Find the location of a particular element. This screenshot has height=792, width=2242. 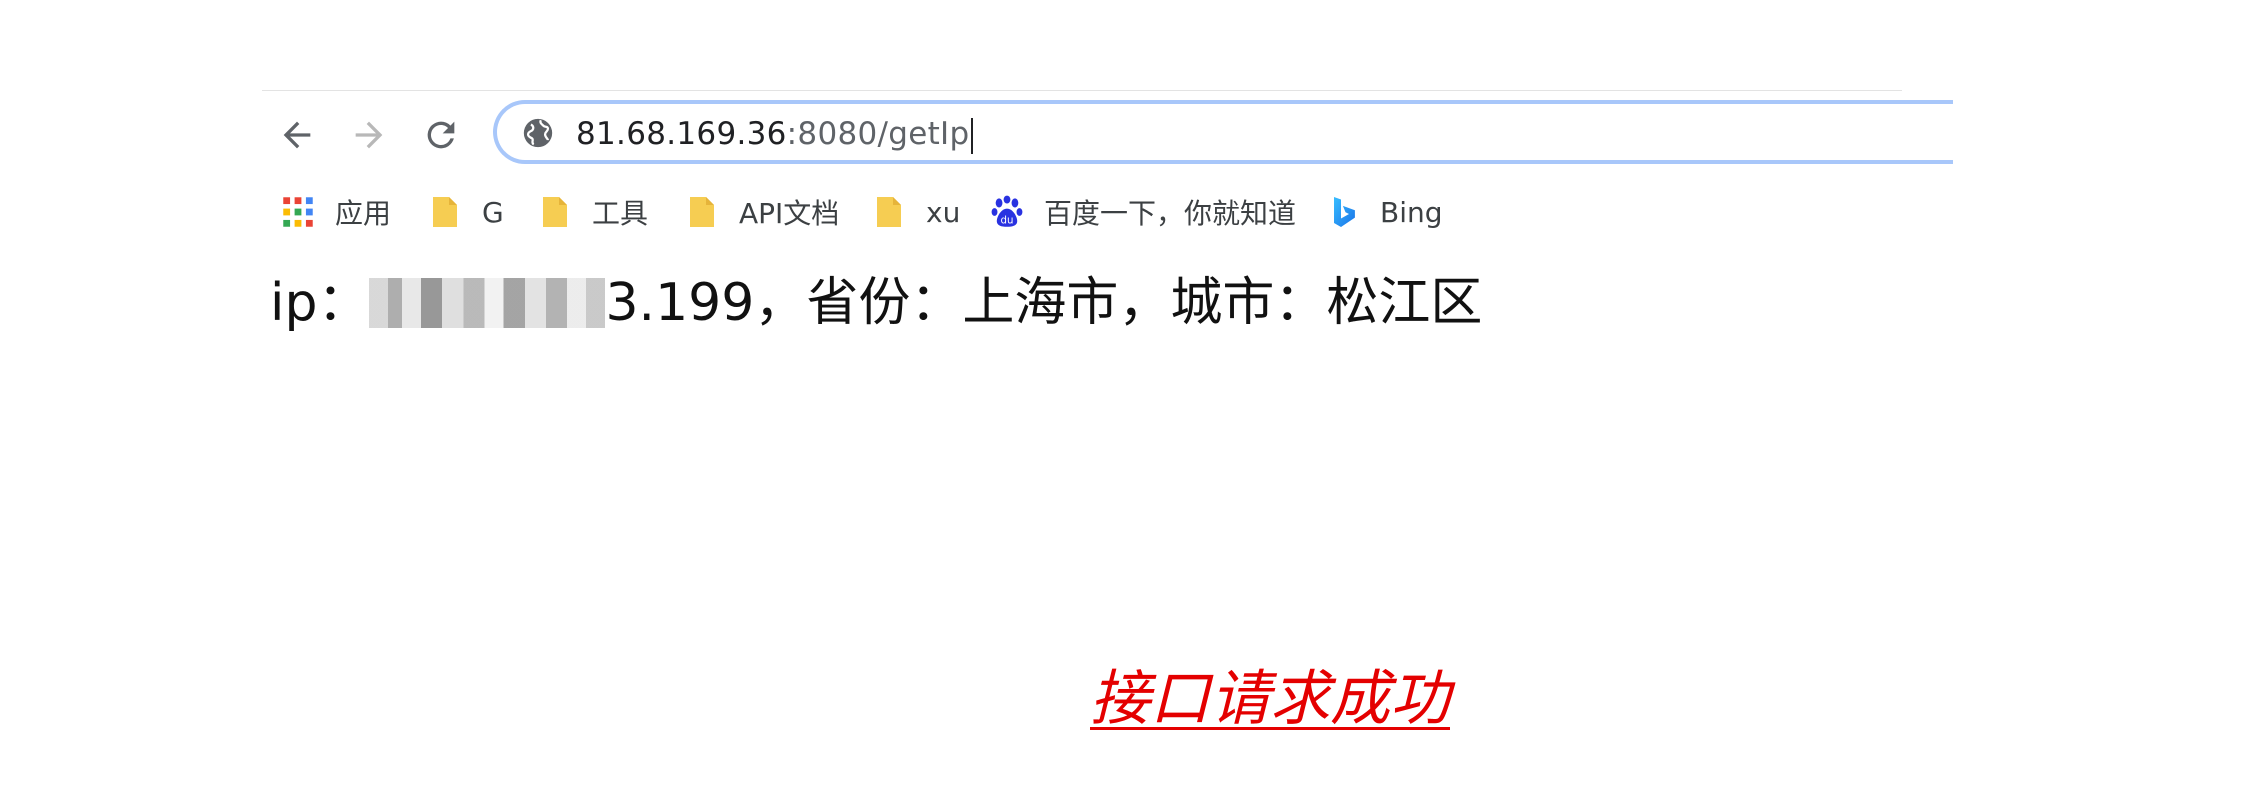

ip-info-text: ip： 3.199，省份：上海市，城市：松江区 is located at coordinates (876, 303).